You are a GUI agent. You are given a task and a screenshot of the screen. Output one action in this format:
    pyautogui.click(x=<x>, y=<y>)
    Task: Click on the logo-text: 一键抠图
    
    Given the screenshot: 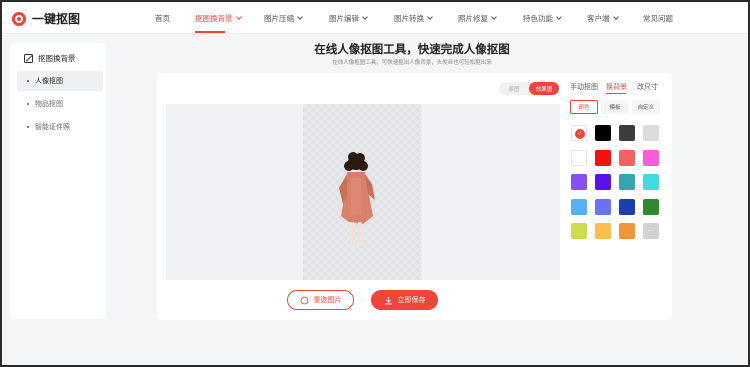 What is the action you would take?
    pyautogui.click(x=56, y=19)
    